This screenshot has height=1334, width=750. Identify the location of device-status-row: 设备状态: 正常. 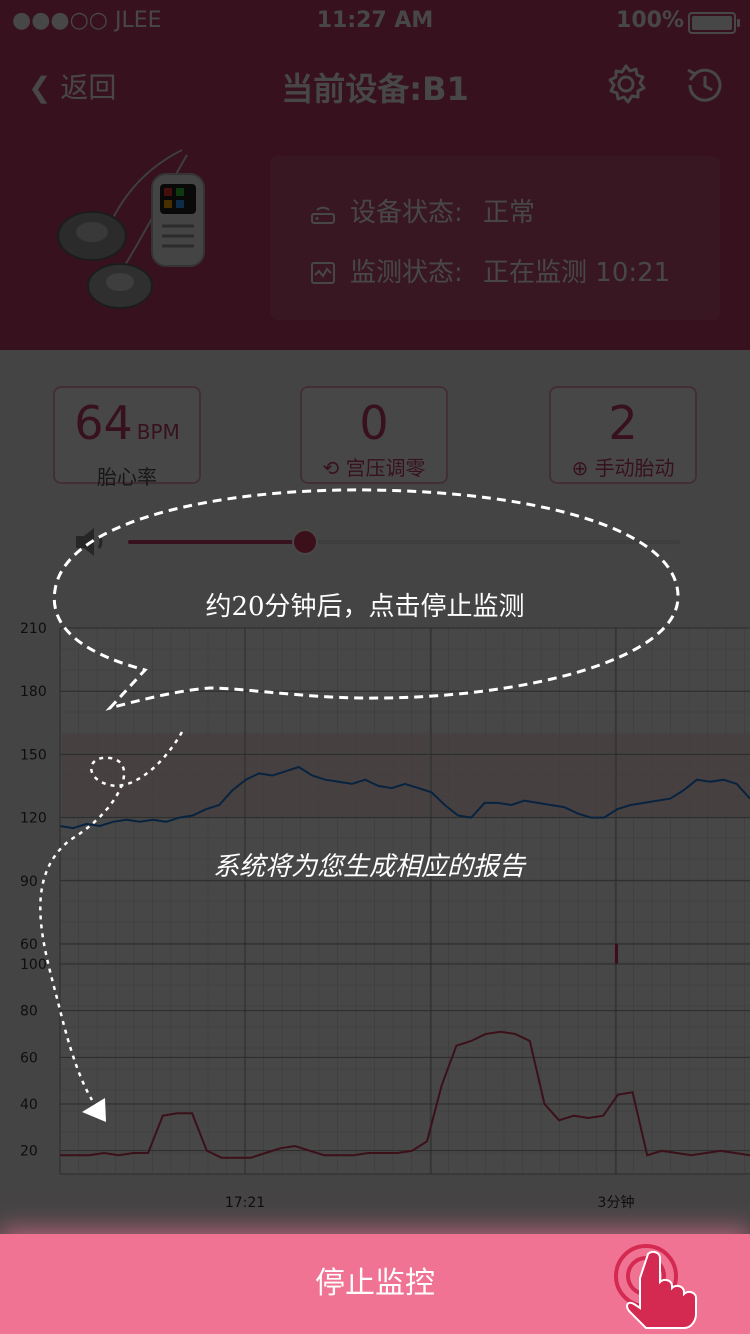
(422, 210).